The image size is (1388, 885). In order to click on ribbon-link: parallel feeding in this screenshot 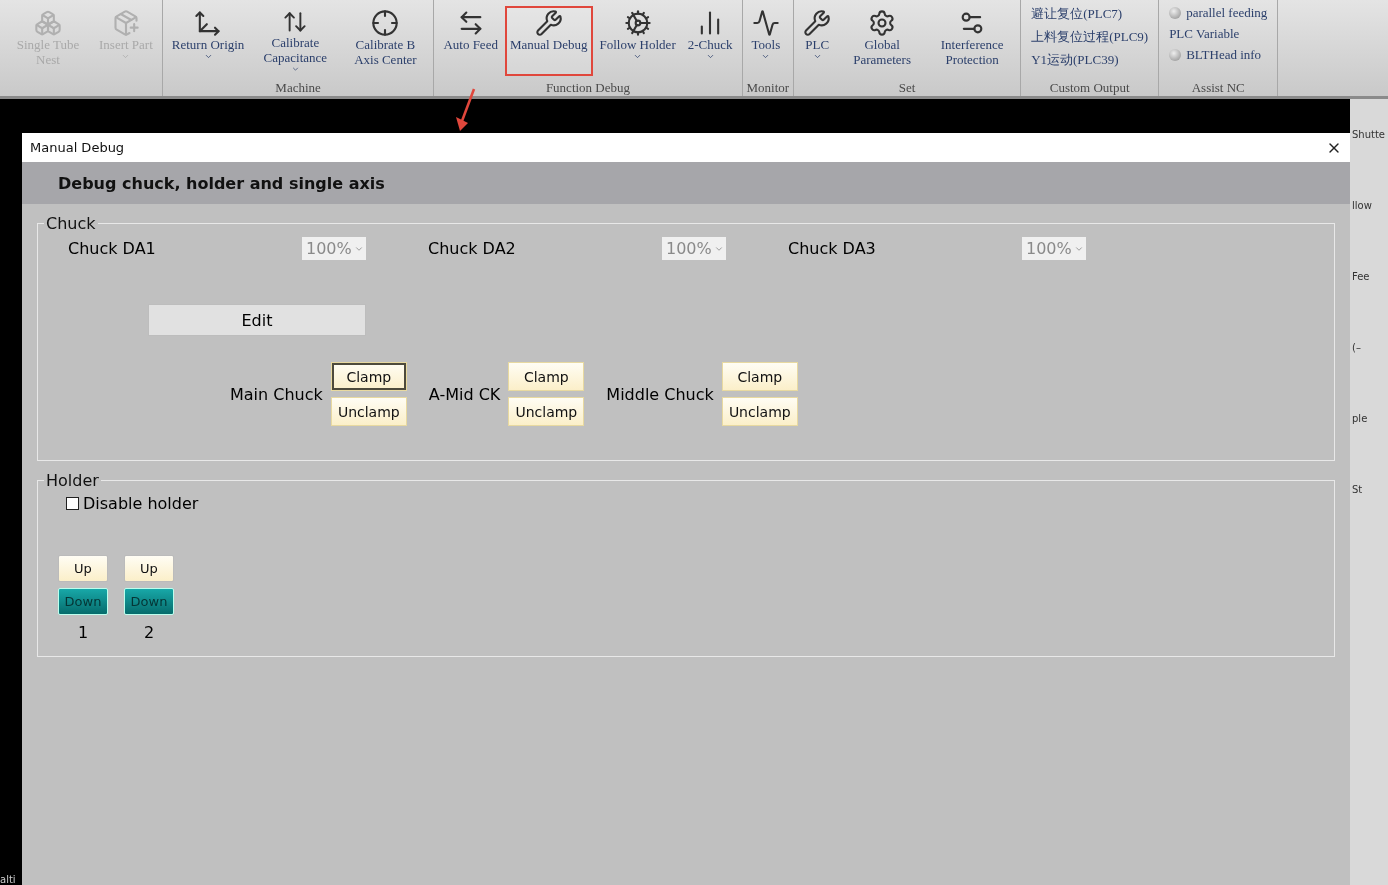, I will do `click(1227, 13)`.